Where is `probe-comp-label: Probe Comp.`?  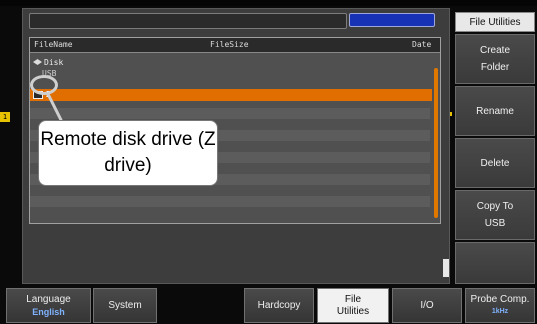
probe-comp-label: Probe Comp. is located at coordinates (500, 299).